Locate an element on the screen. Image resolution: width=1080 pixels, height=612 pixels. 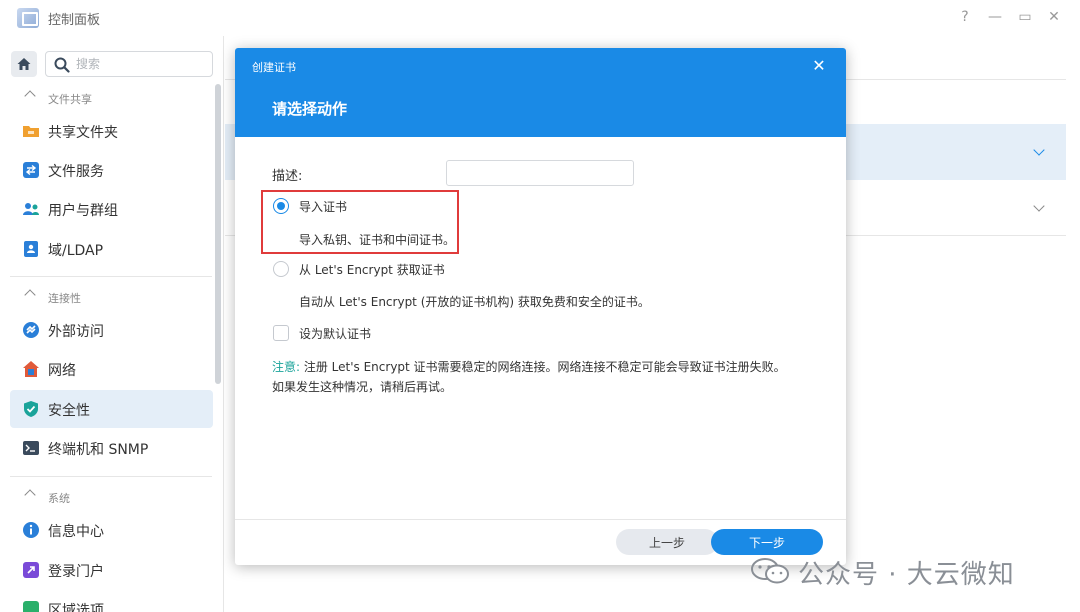
option-import-label: 导入证书 is located at coordinates (323, 206).